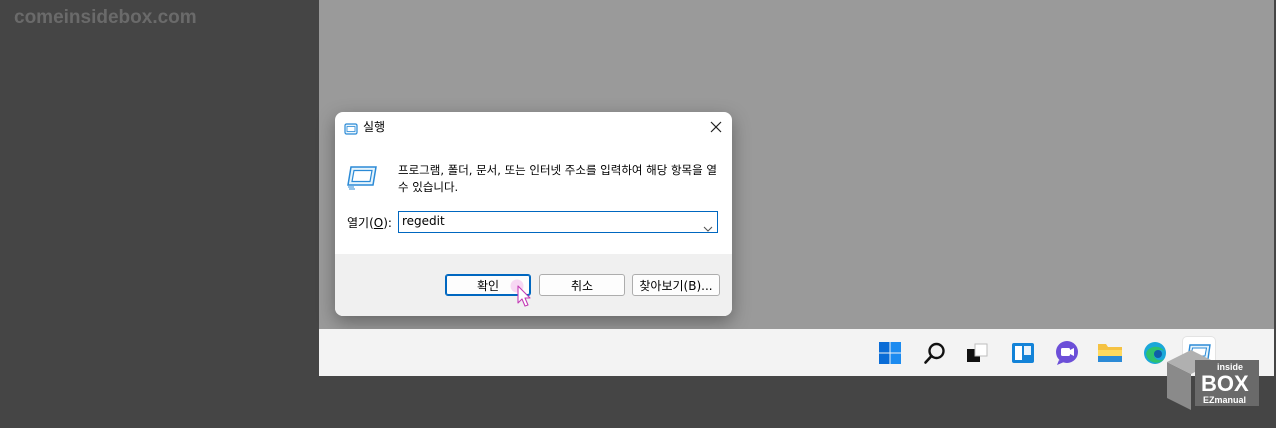 This screenshot has width=1276, height=428. What do you see at coordinates (423, 221) in the screenshot?
I see `open-input: regedit` at bounding box center [423, 221].